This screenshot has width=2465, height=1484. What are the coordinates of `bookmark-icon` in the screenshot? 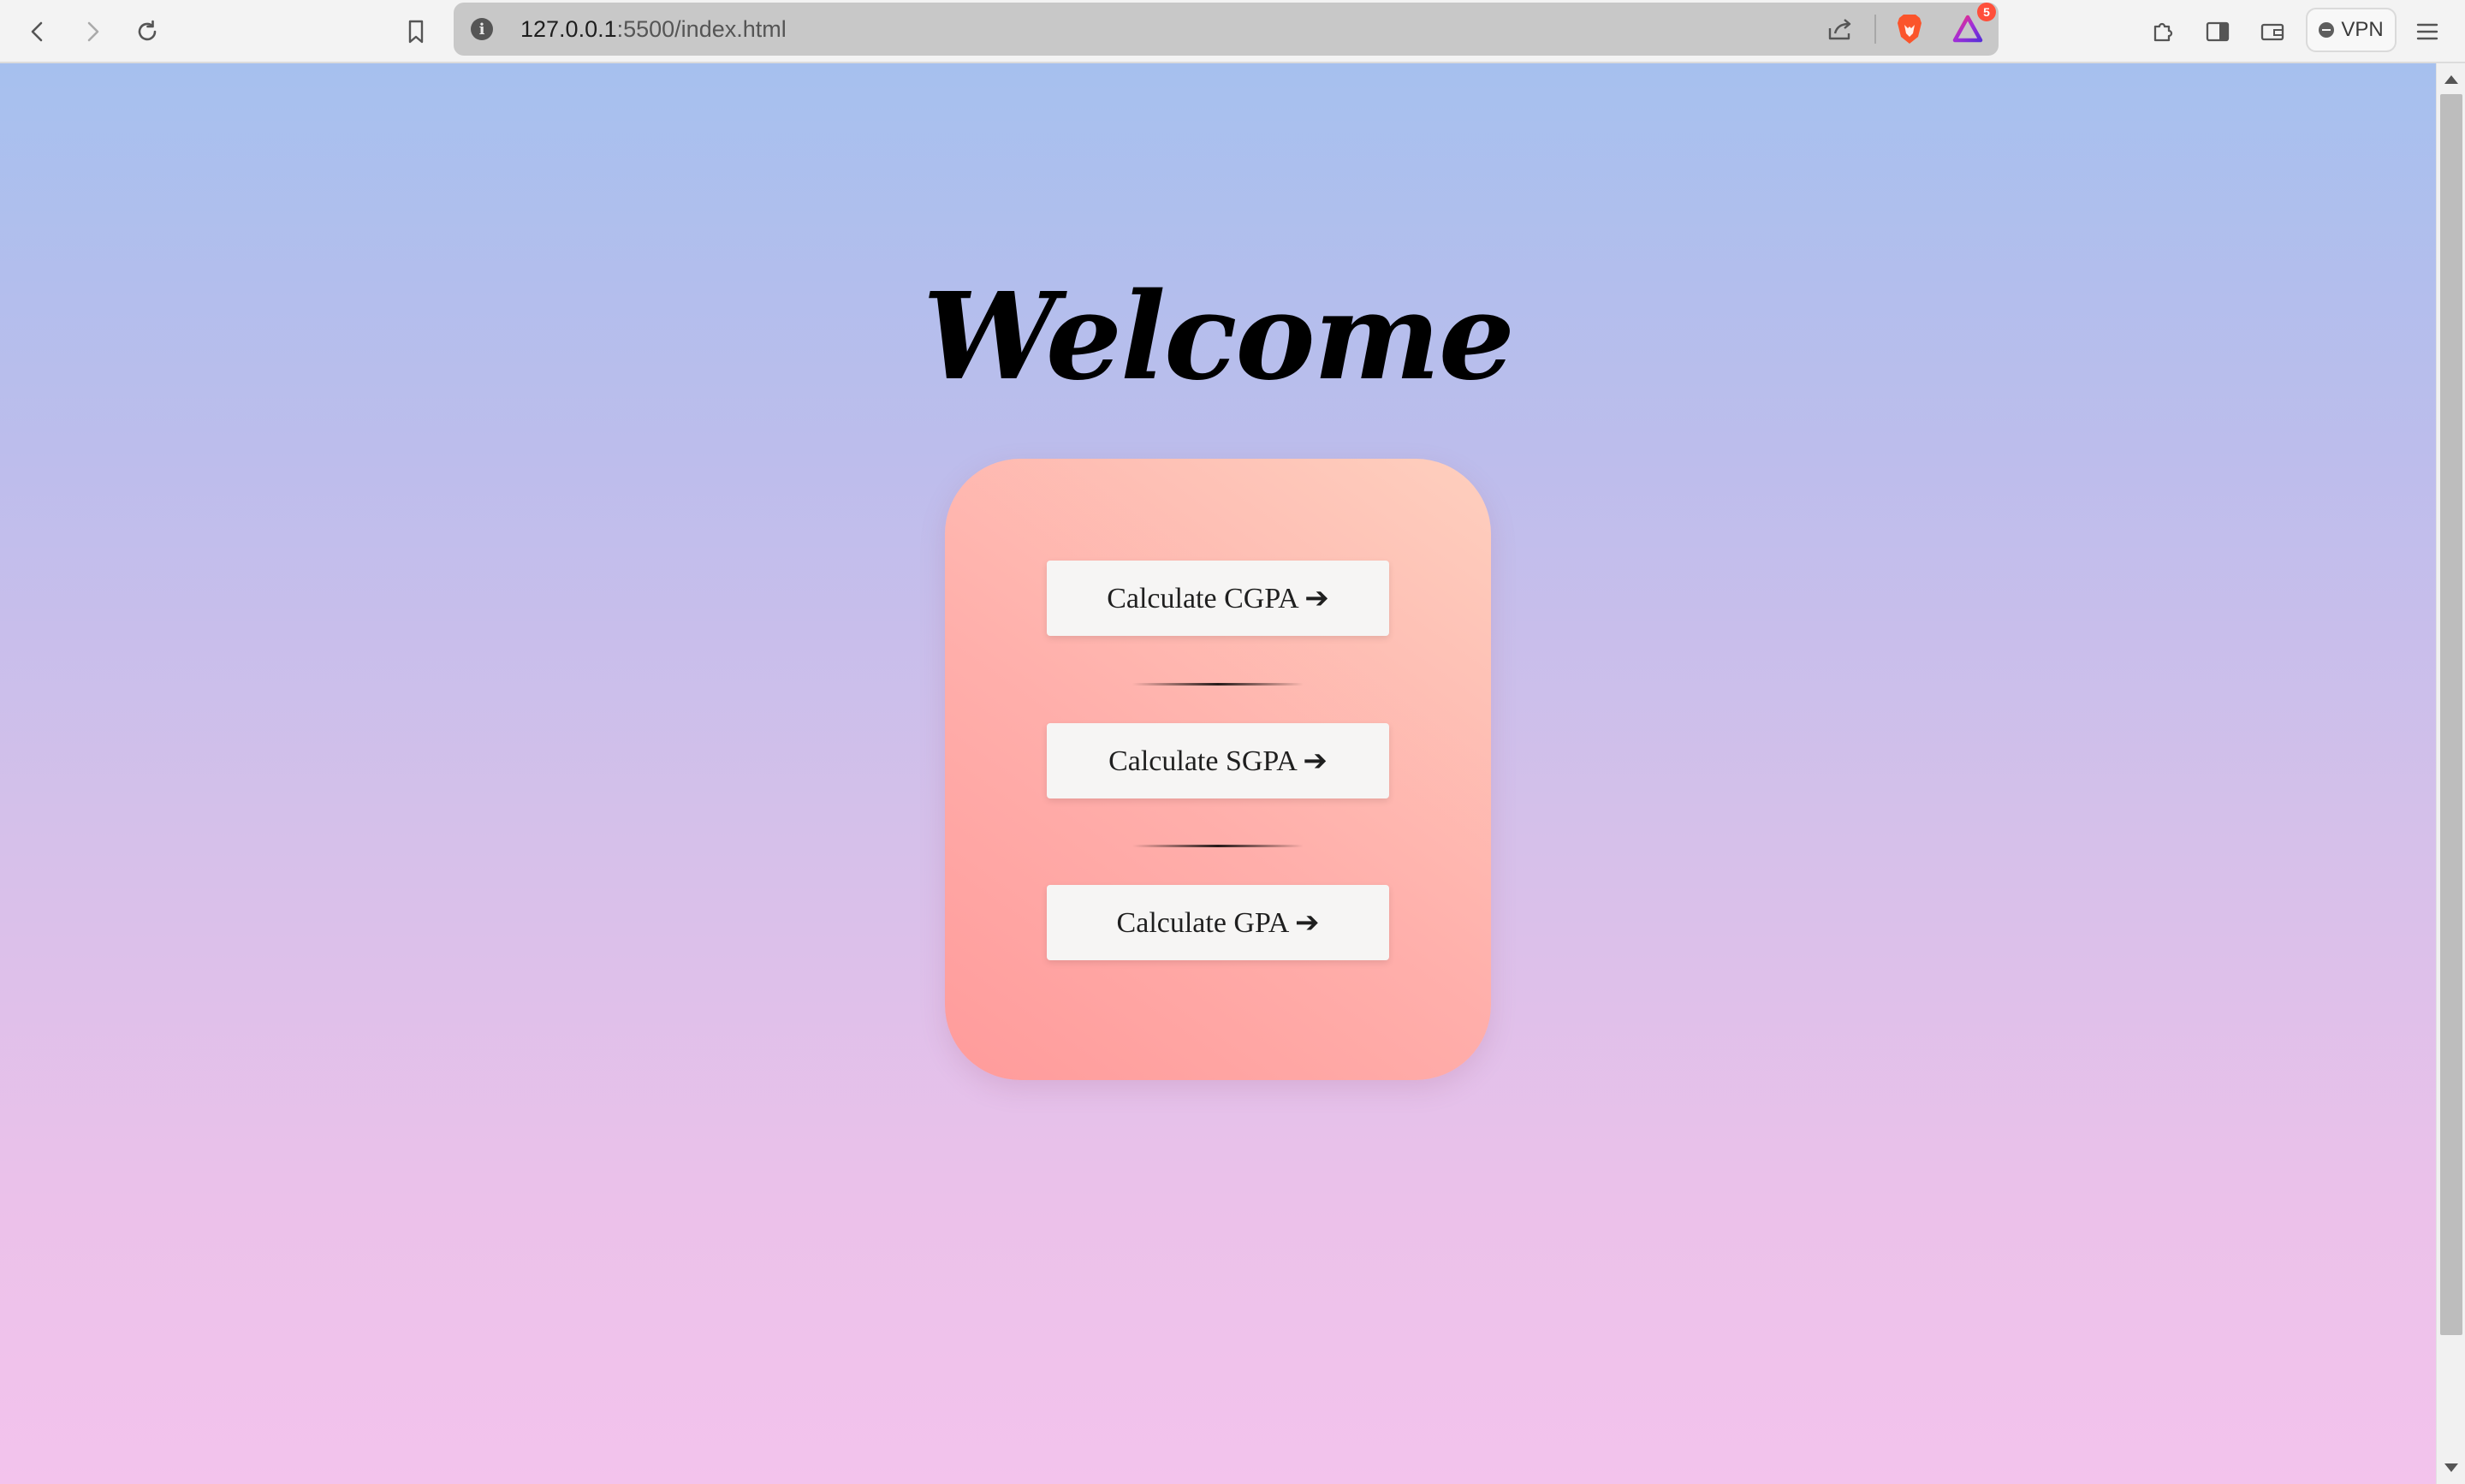 It's located at (416, 32).